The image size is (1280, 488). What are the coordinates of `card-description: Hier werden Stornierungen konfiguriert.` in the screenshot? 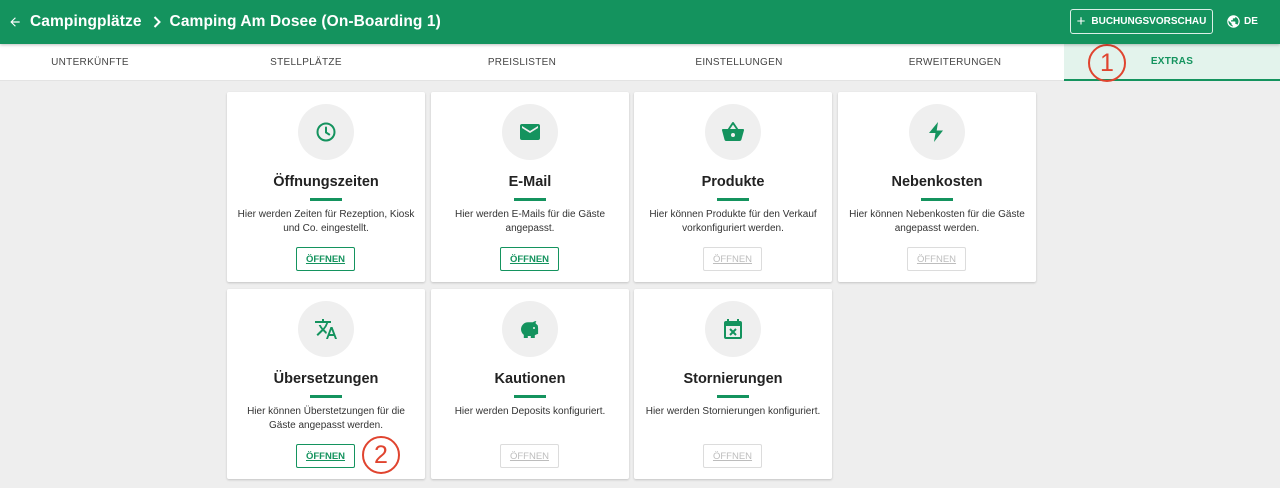 It's located at (733, 411).